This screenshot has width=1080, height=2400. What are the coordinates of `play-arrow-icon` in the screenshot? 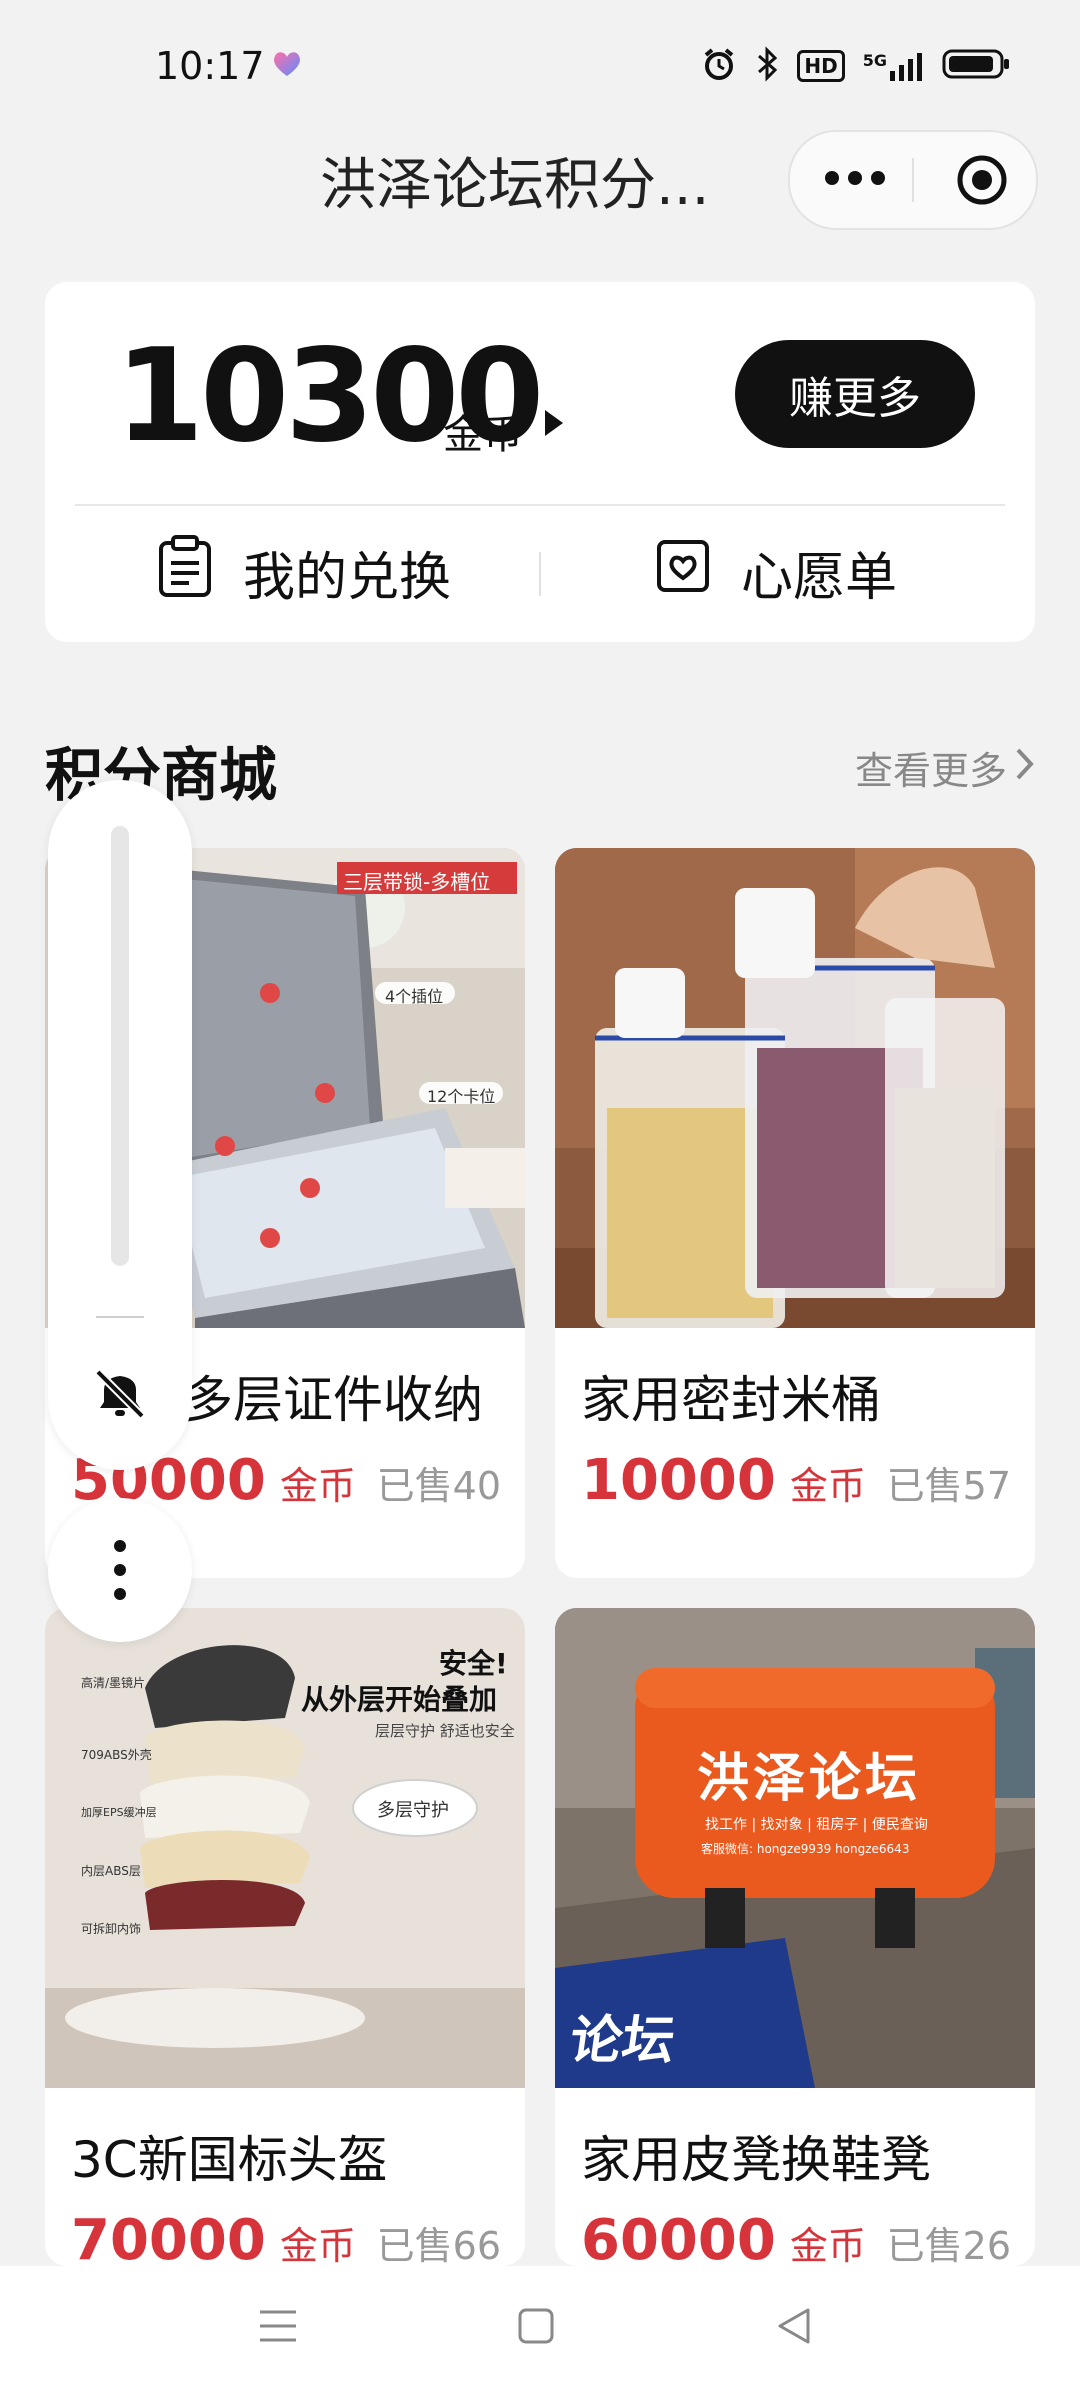 It's located at (554, 425).